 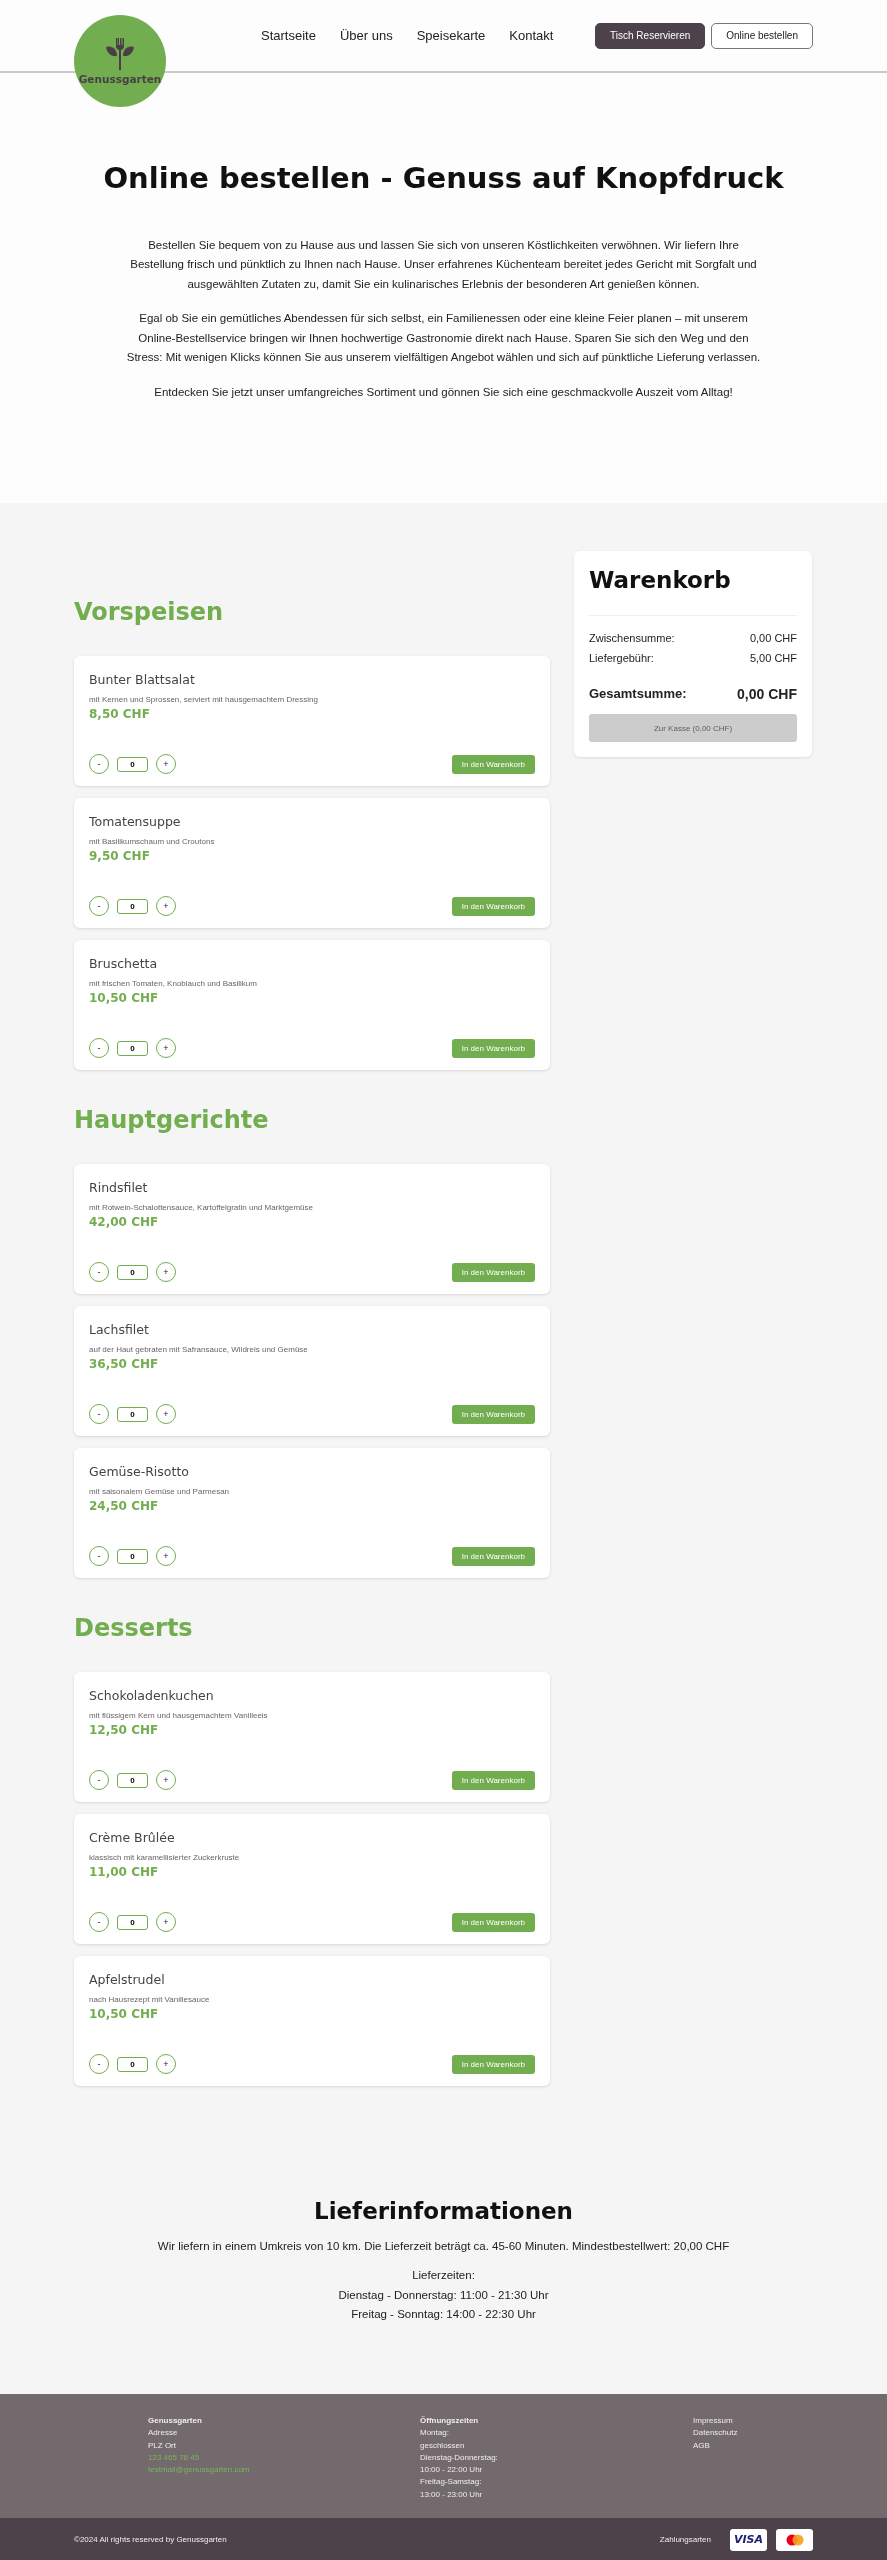 What do you see at coordinates (451, 2470) in the screenshot?
I see `footer-text: 10:00 - 22:00 Uhr` at bounding box center [451, 2470].